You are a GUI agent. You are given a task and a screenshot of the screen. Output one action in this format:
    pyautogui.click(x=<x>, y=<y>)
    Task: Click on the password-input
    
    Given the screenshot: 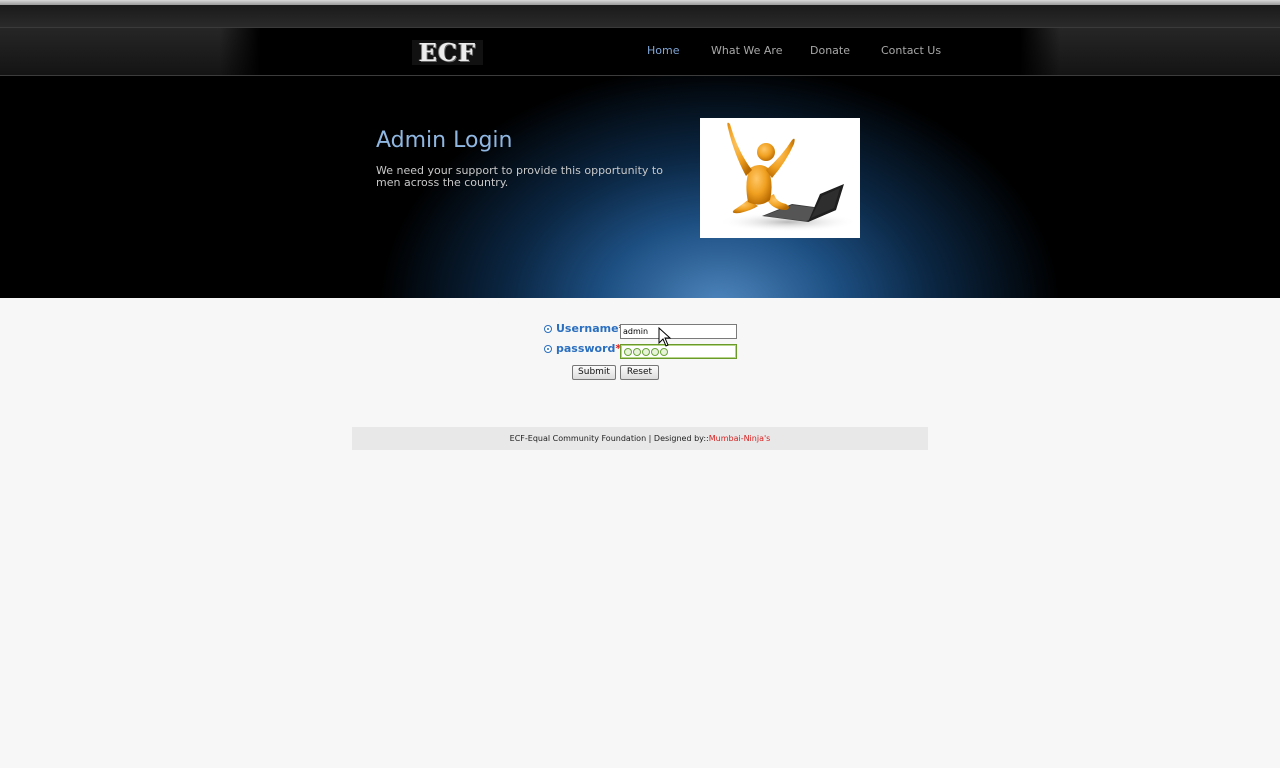 What is the action you would take?
    pyautogui.click(x=678, y=351)
    